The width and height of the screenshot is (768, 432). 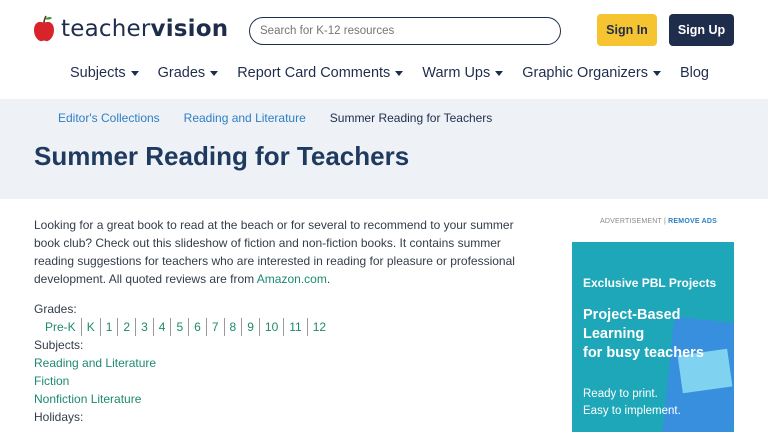 I want to click on nav-label: Blog, so click(x=694, y=73).